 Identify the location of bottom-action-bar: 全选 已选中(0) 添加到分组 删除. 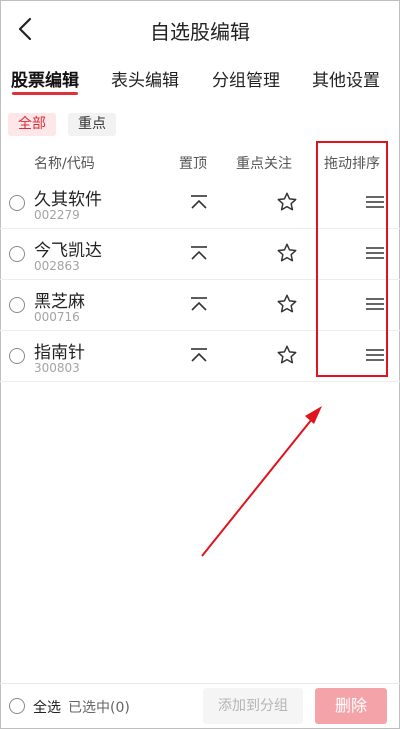
(200, 706).